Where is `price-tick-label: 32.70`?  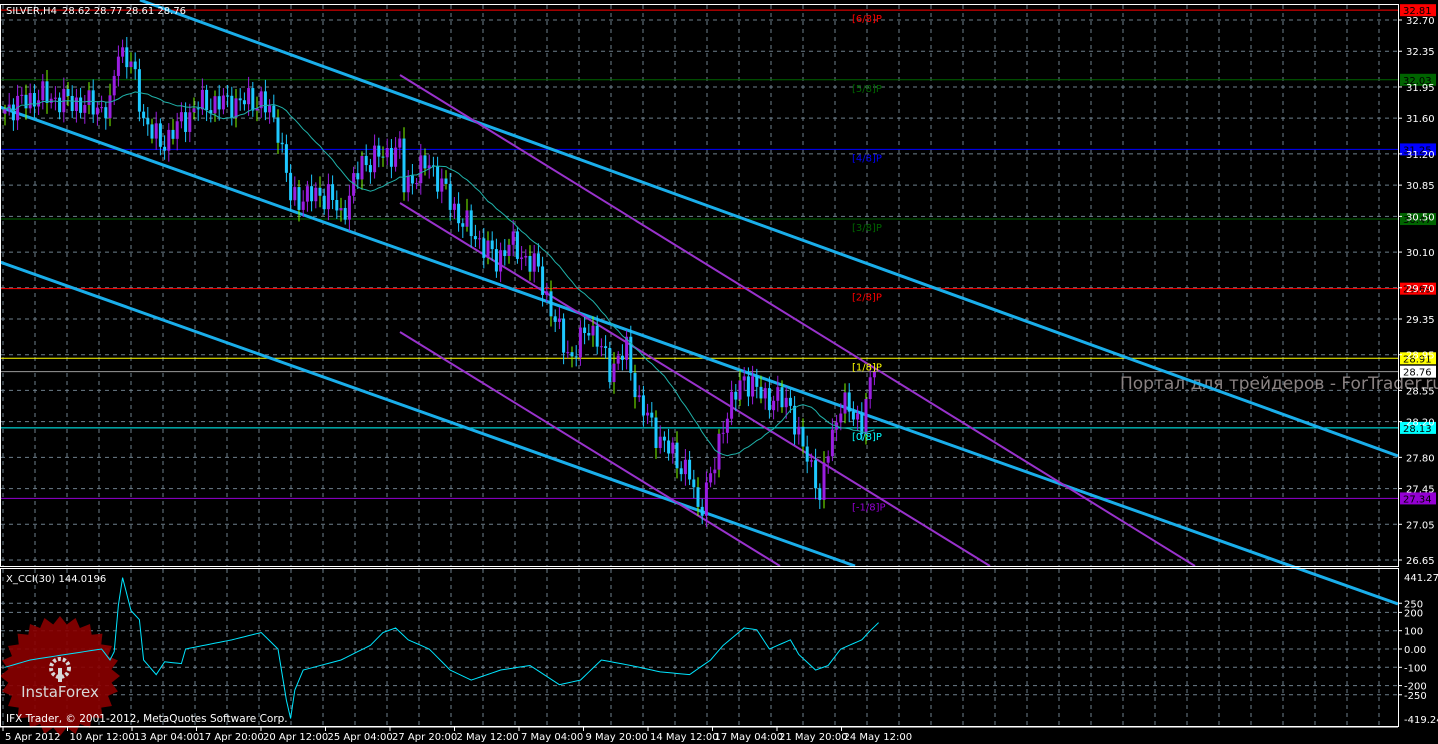
price-tick-label: 32.70 is located at coordinates (1420, 21).